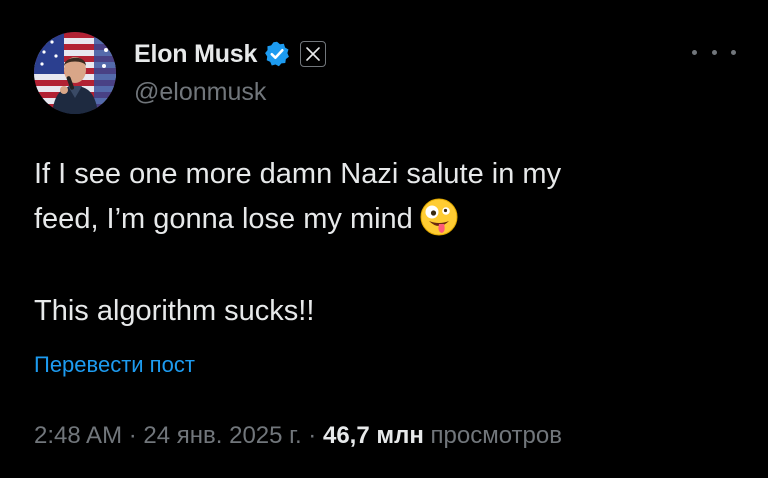  I want to click on zany-face-icon, so click(439, 217).